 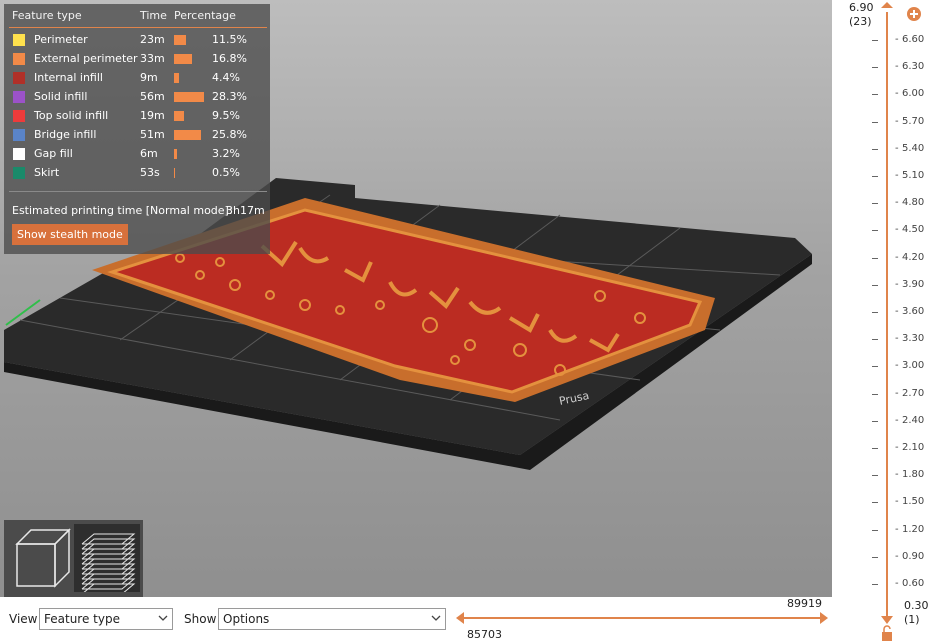 What do you see at coordinates (436, 618) in the screenshot?
I see `chevron-down-icon` at bounding box center [436, 618].